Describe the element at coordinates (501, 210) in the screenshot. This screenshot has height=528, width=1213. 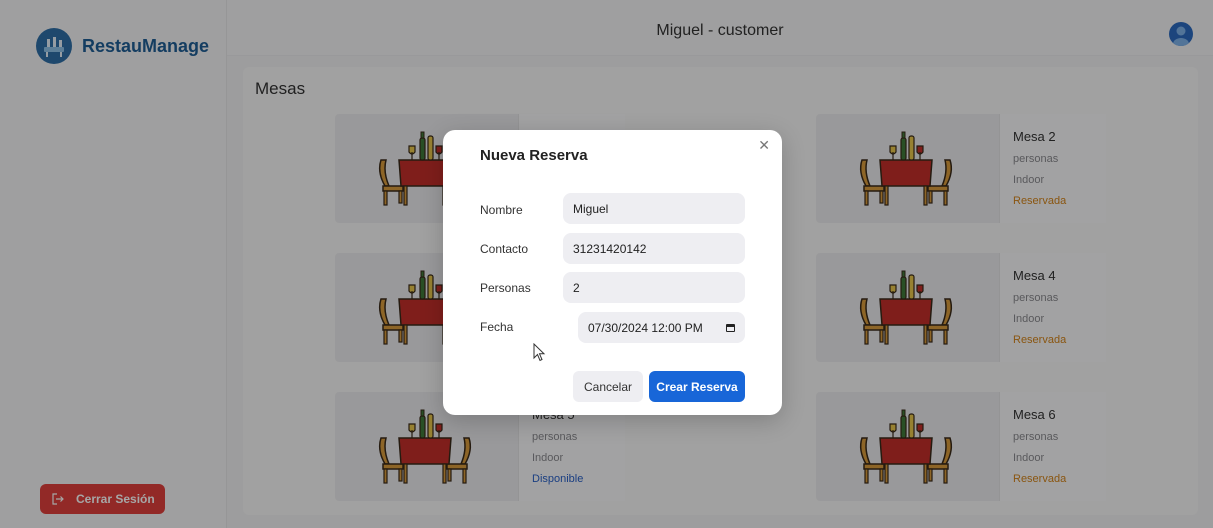
I see `nombre-label: Nombre` at that location.